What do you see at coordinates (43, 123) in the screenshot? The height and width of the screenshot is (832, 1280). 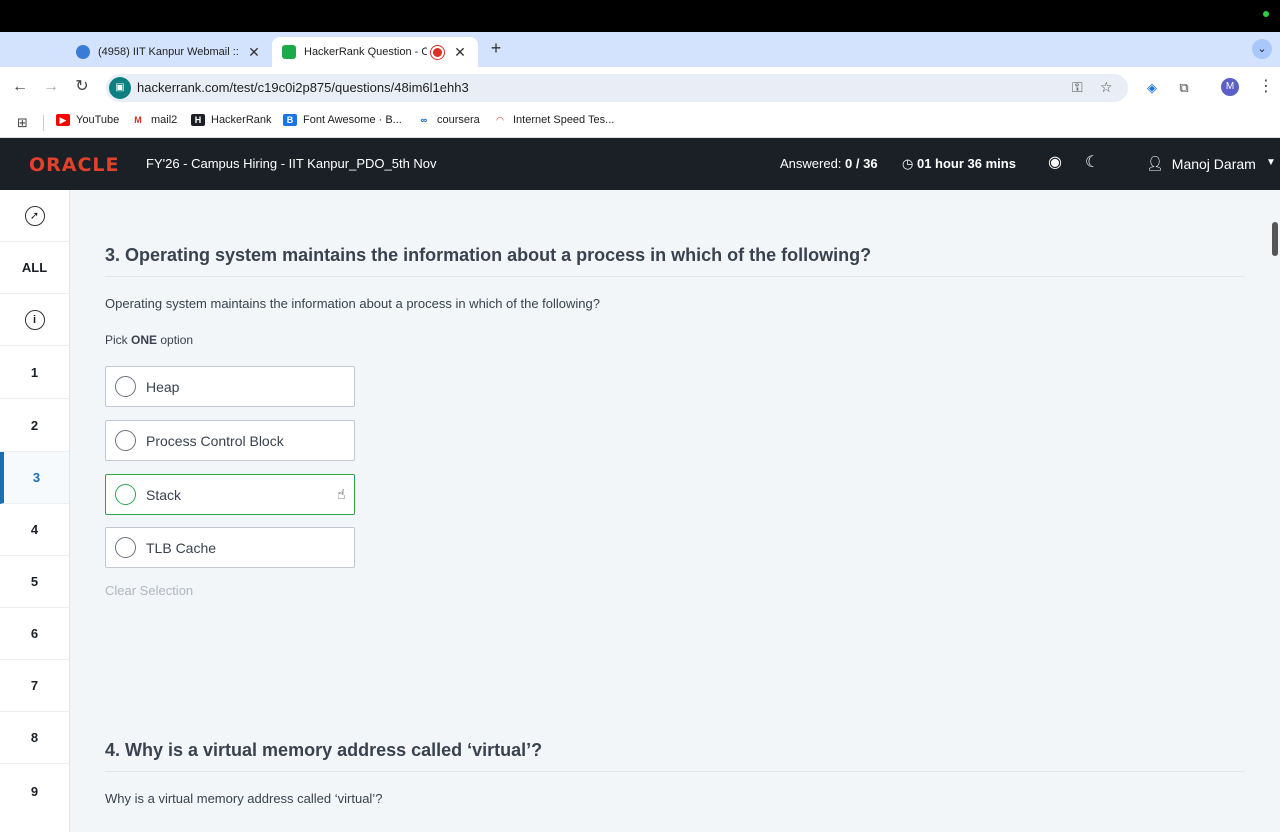 I see `bookmarks-divider` at bounding box center [43, 123].